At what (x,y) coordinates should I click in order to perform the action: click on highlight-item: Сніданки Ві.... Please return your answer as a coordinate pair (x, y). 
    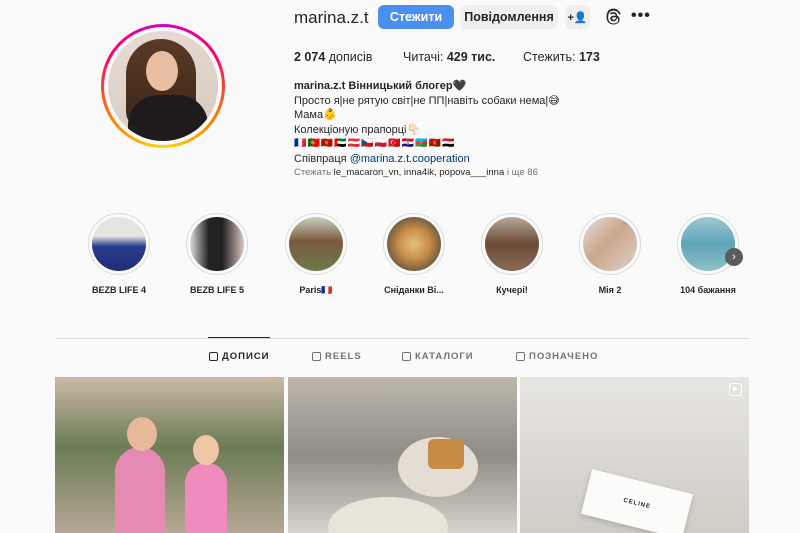
    Looking at the image, I should click on (414, 254).